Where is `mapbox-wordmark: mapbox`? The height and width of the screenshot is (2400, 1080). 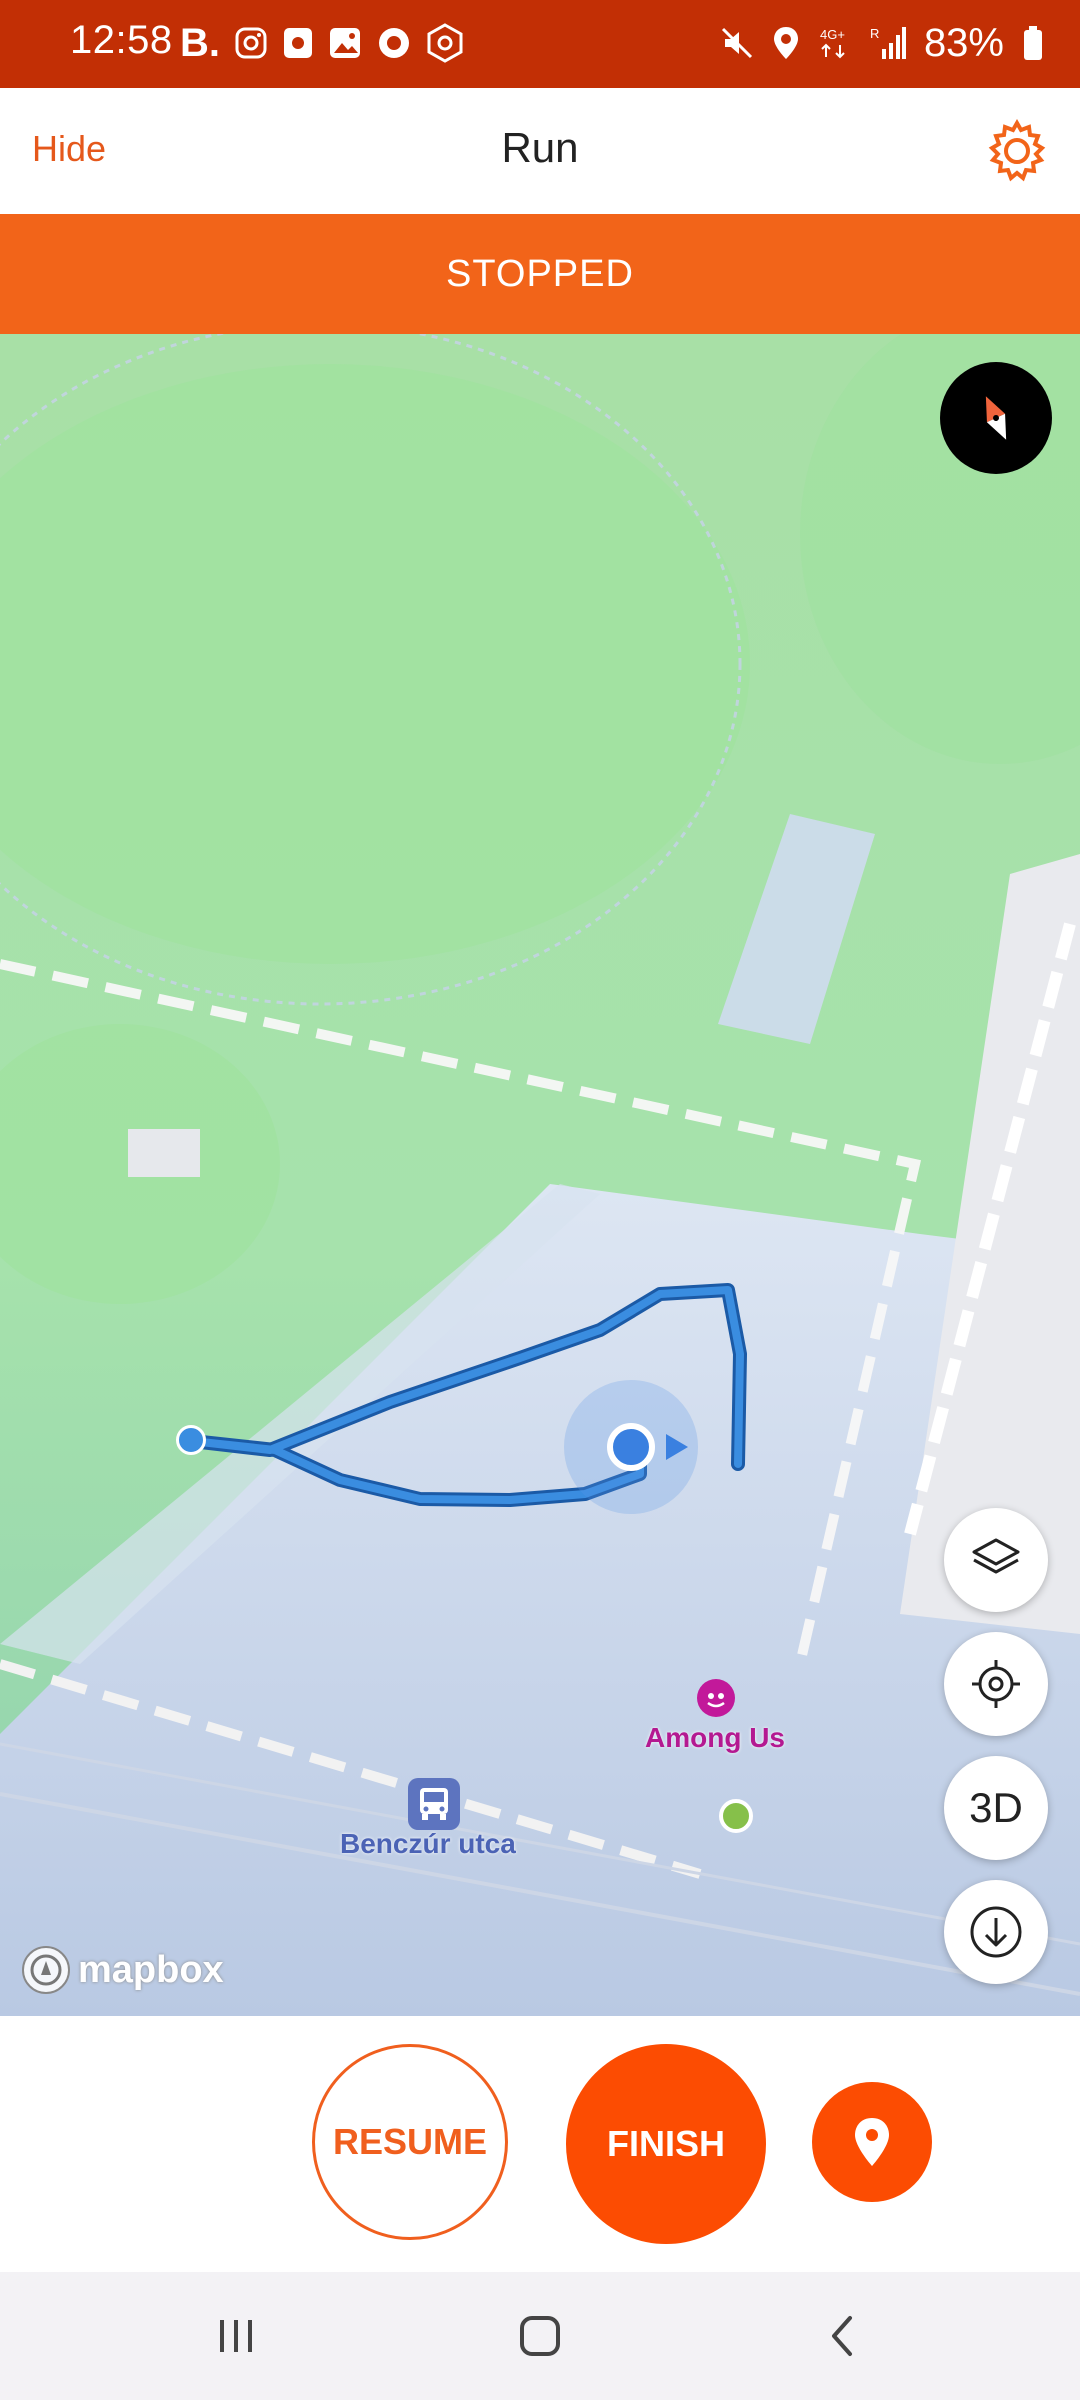 mapbox-wordmark: mapbox is located at coordinates (151, 1969).